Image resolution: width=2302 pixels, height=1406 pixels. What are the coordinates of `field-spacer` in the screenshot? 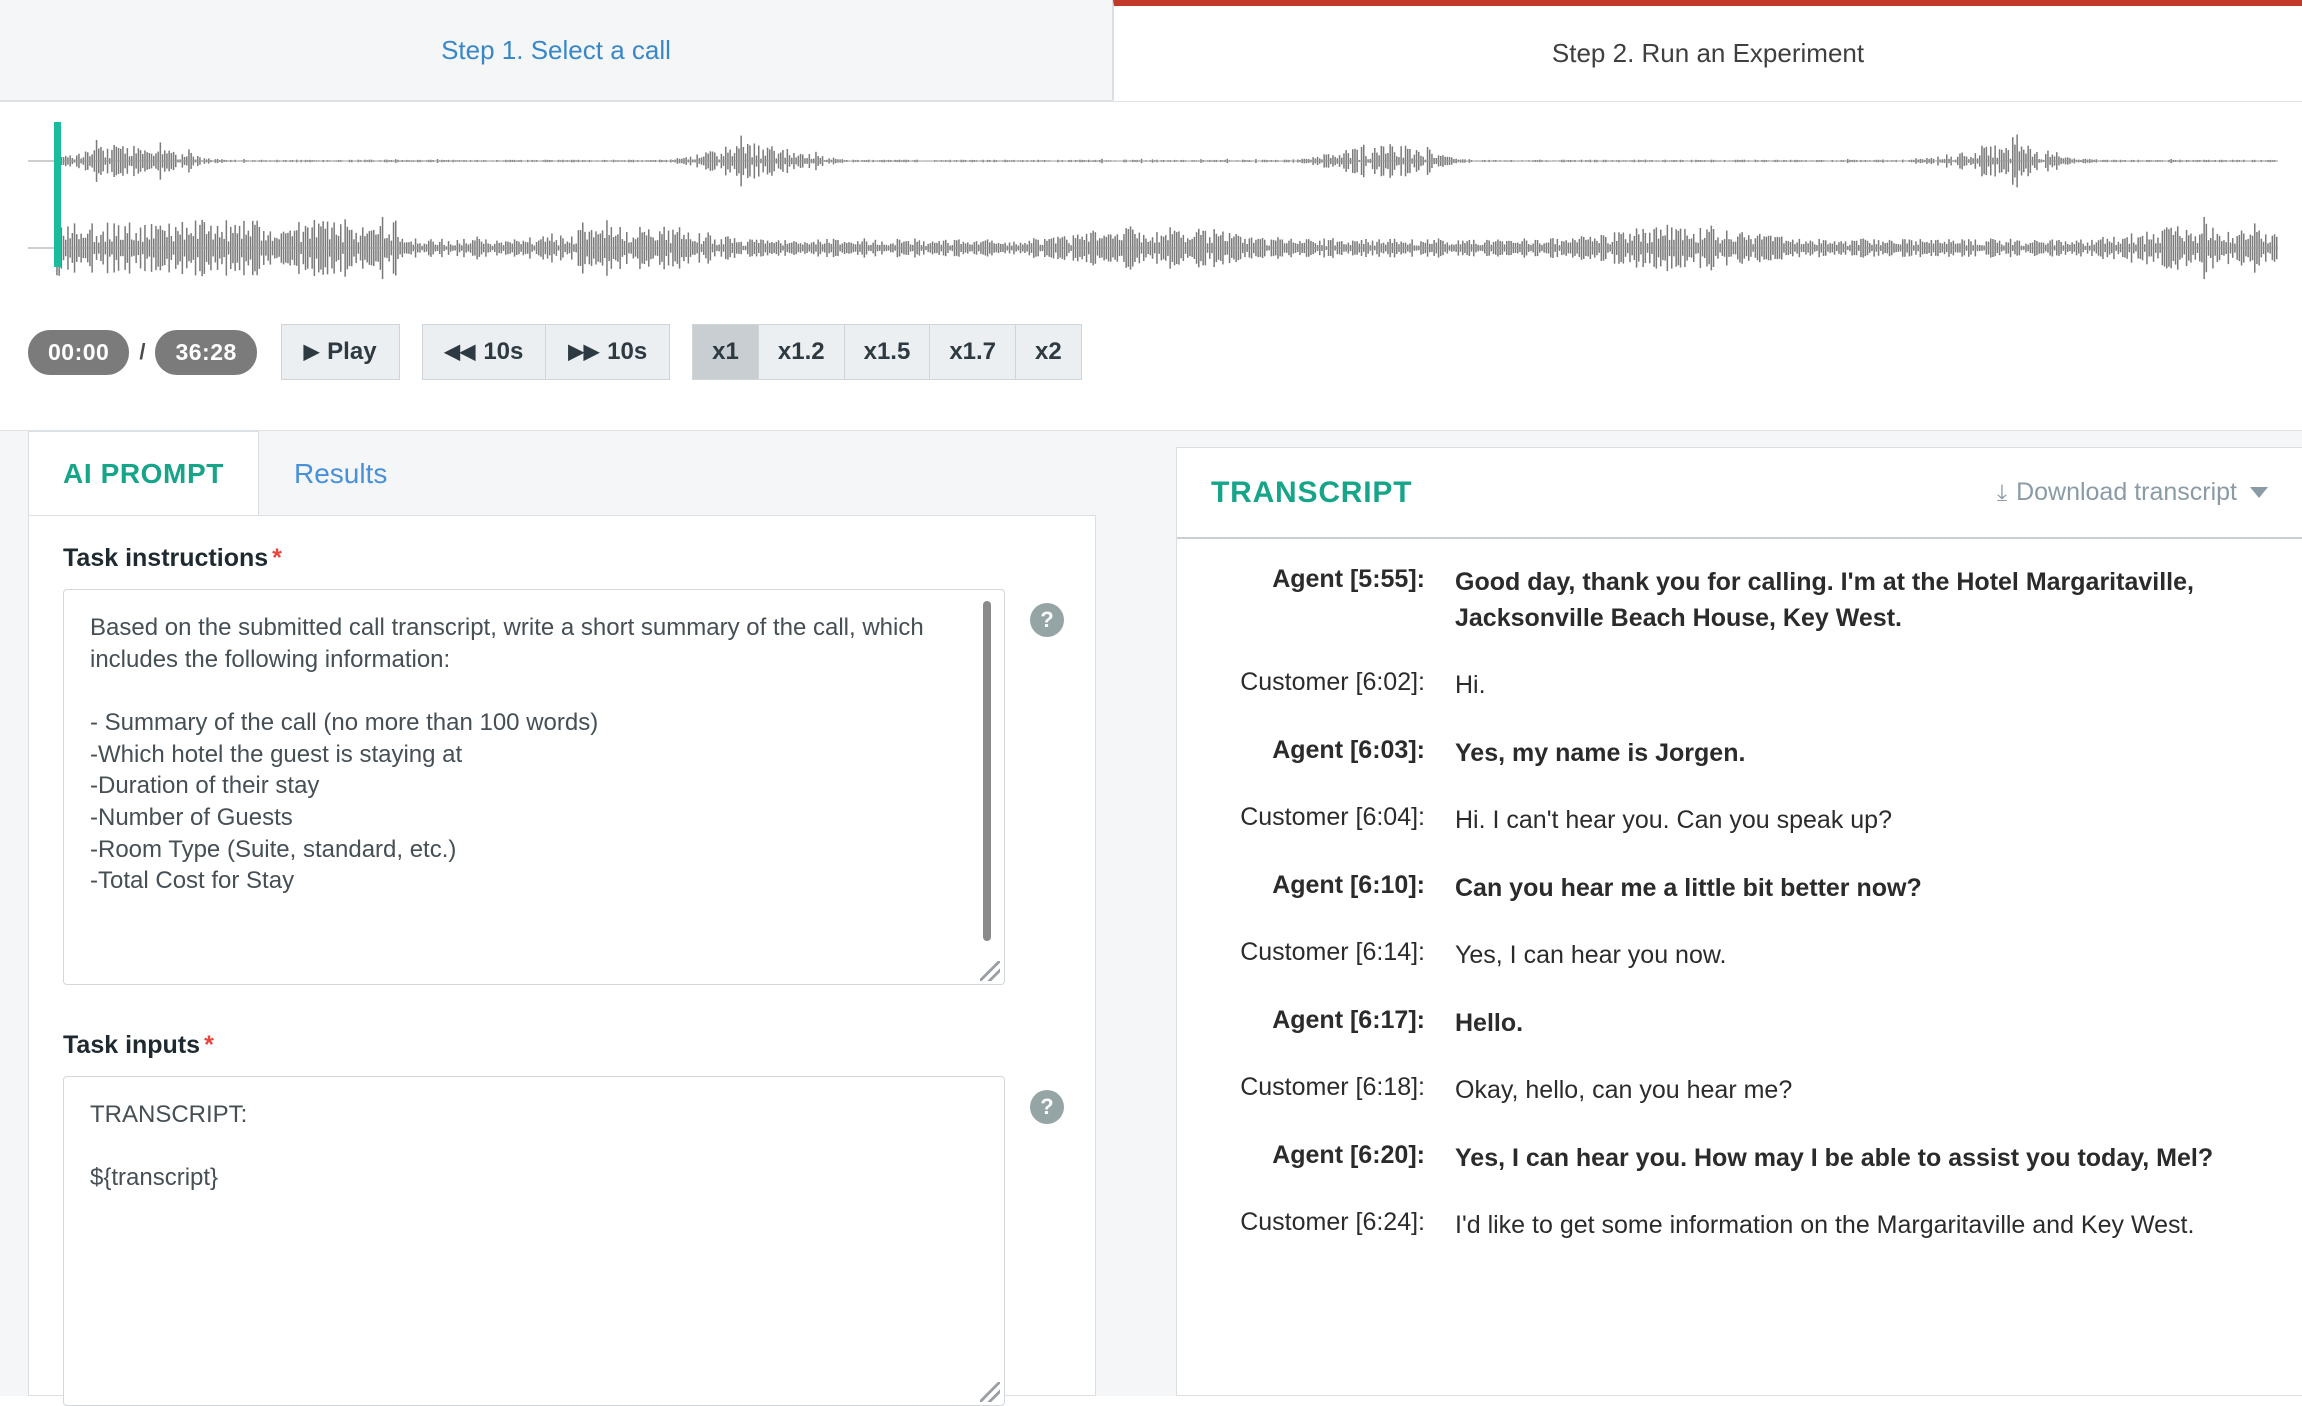 It's located at (568, 1008).